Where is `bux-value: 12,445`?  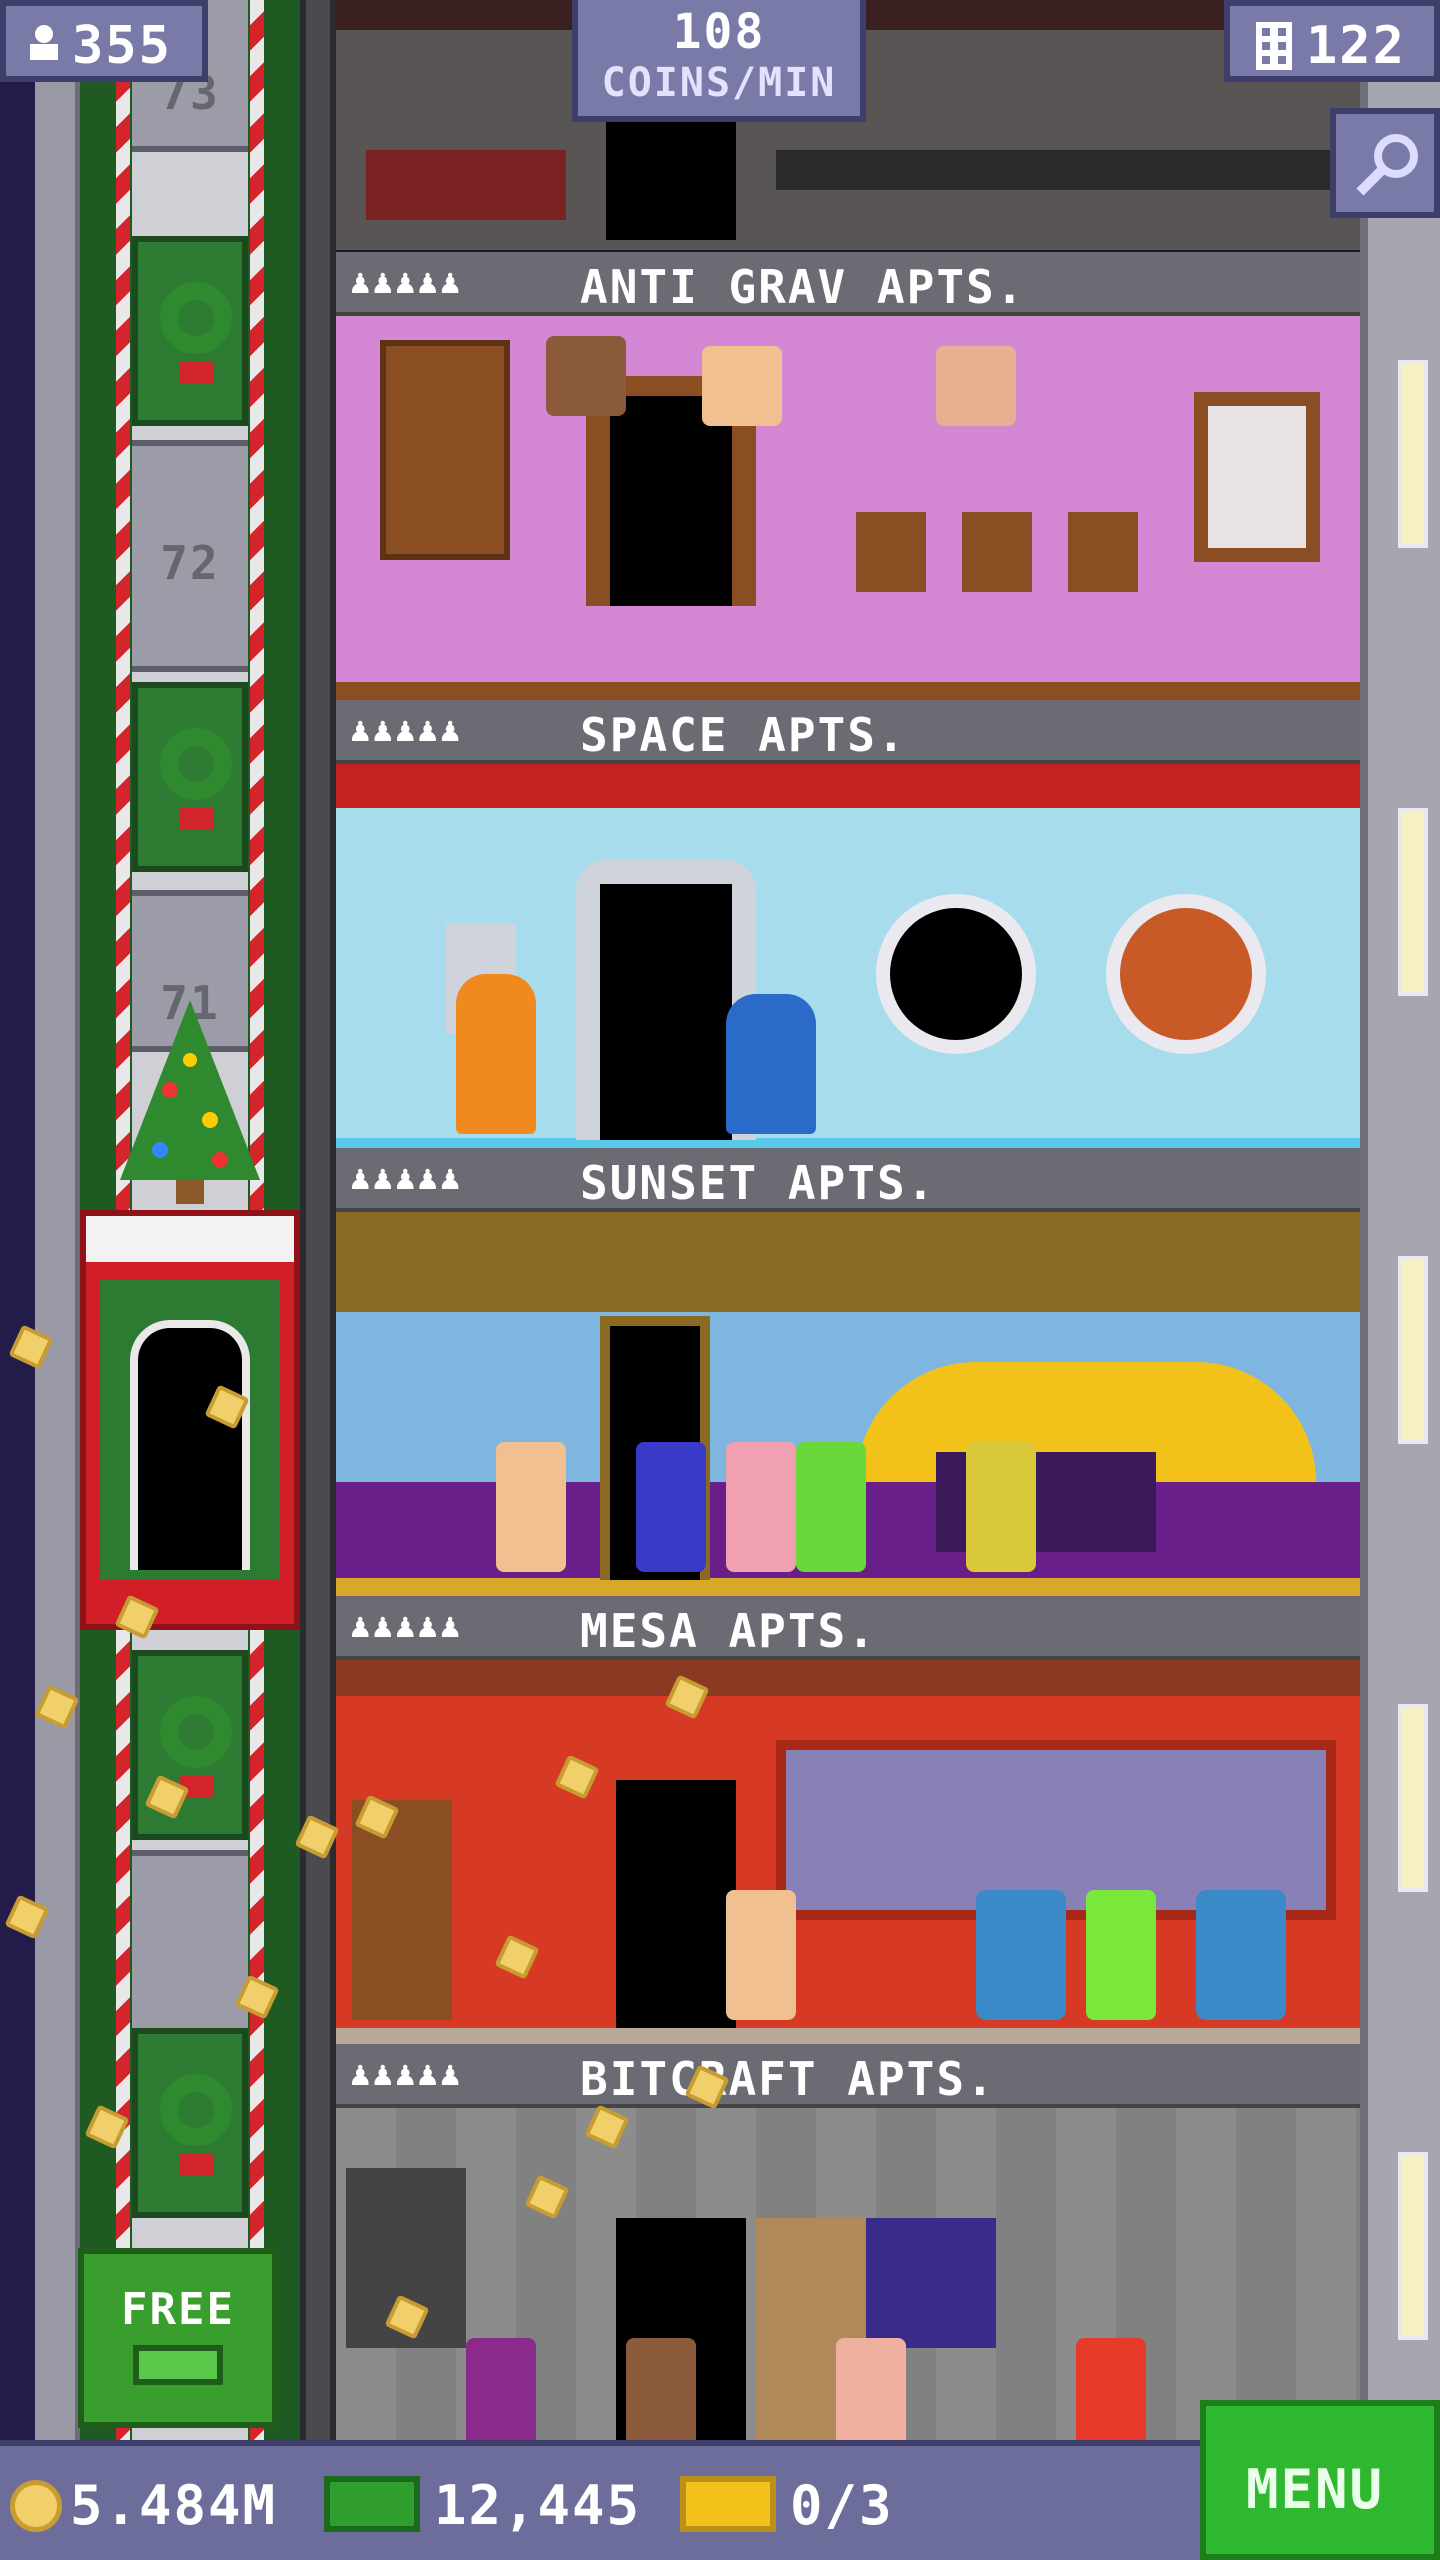 bux-value: 12,445 is located at coordinates (538, 2505).